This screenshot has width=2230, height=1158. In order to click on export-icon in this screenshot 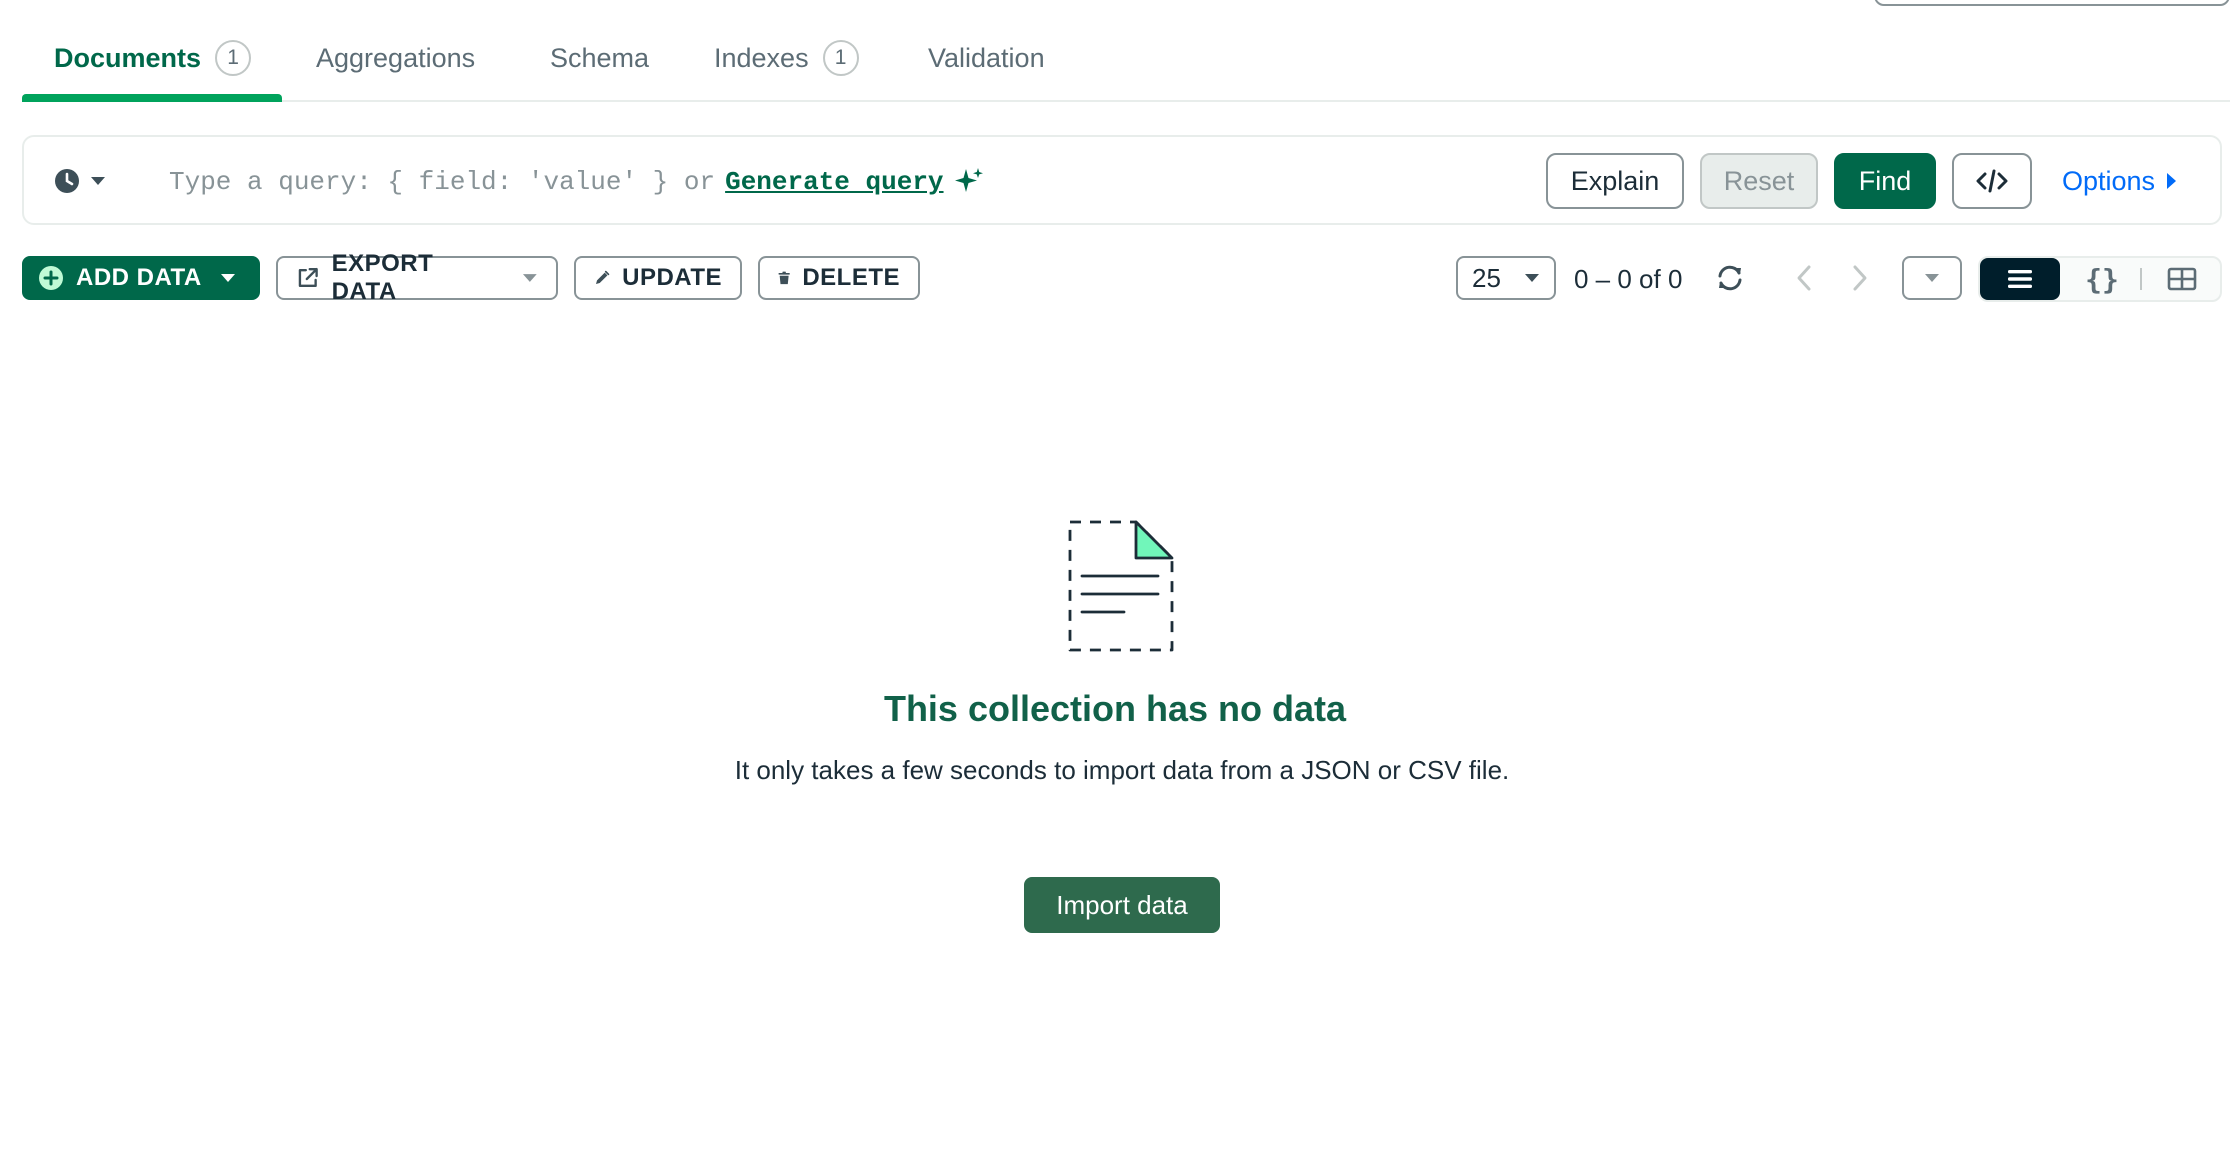, I will do `click(308, 277)`.